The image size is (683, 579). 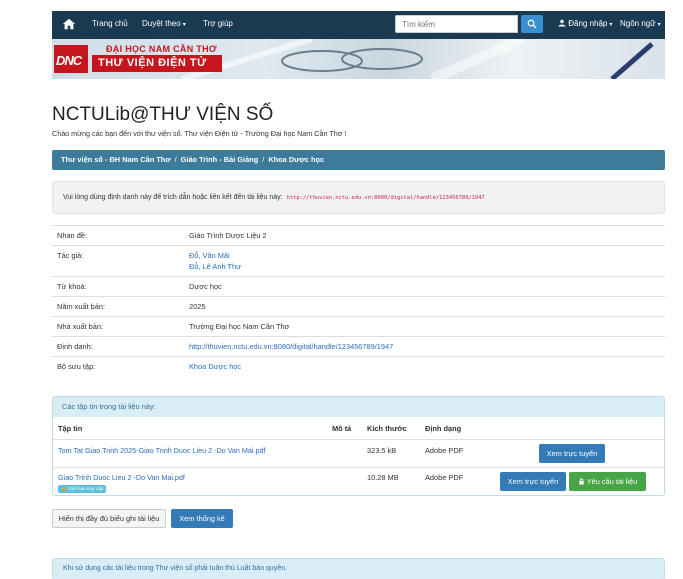 What do you see at coordinates (581, 481) in the screenshot?
I see `lock-icon` at bounding box center [581, 481].